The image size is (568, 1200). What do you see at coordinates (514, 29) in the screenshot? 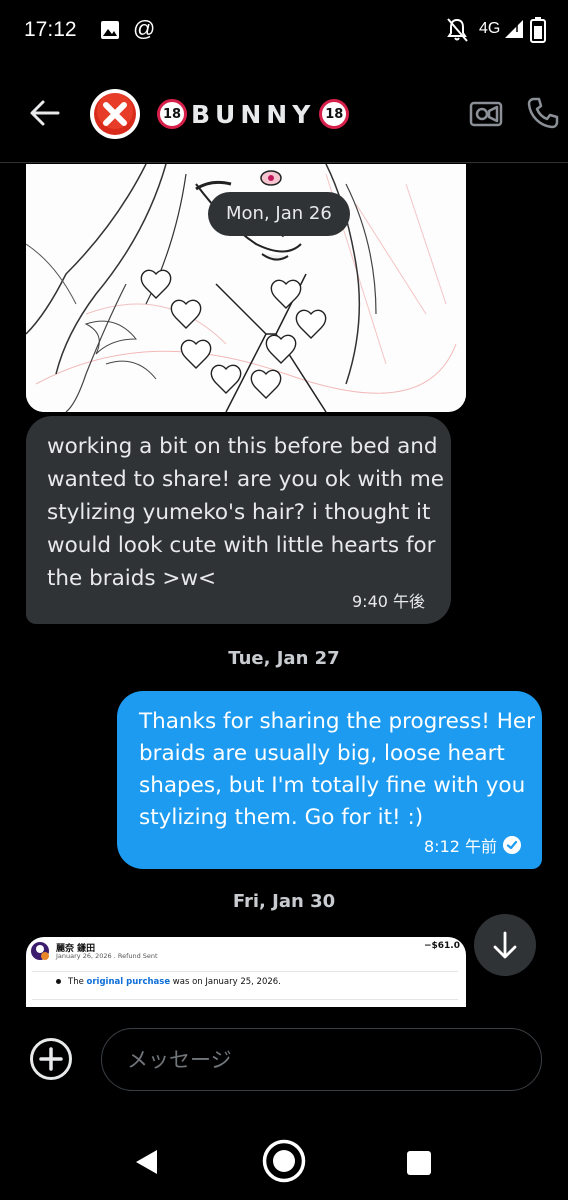
I see `signal-icon` at bounding box center [514, 29].